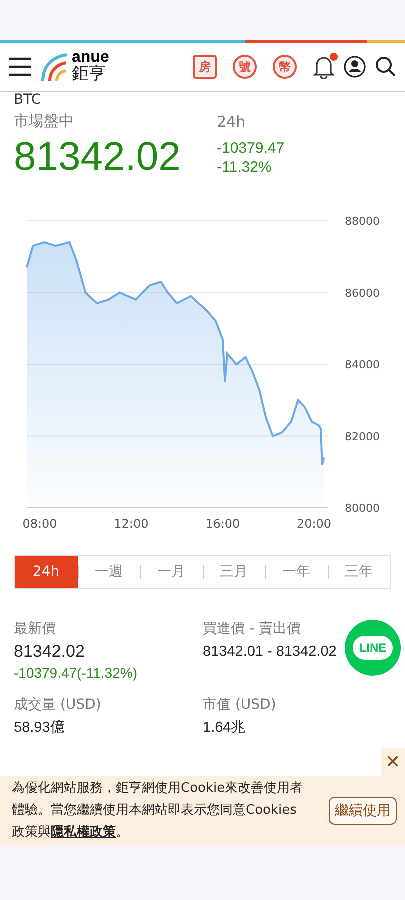 The width and height of the screenshot is (405, 900). Describe the element at coordinates (324, 67) in the screenshot. I see `bell-icon` at that location.